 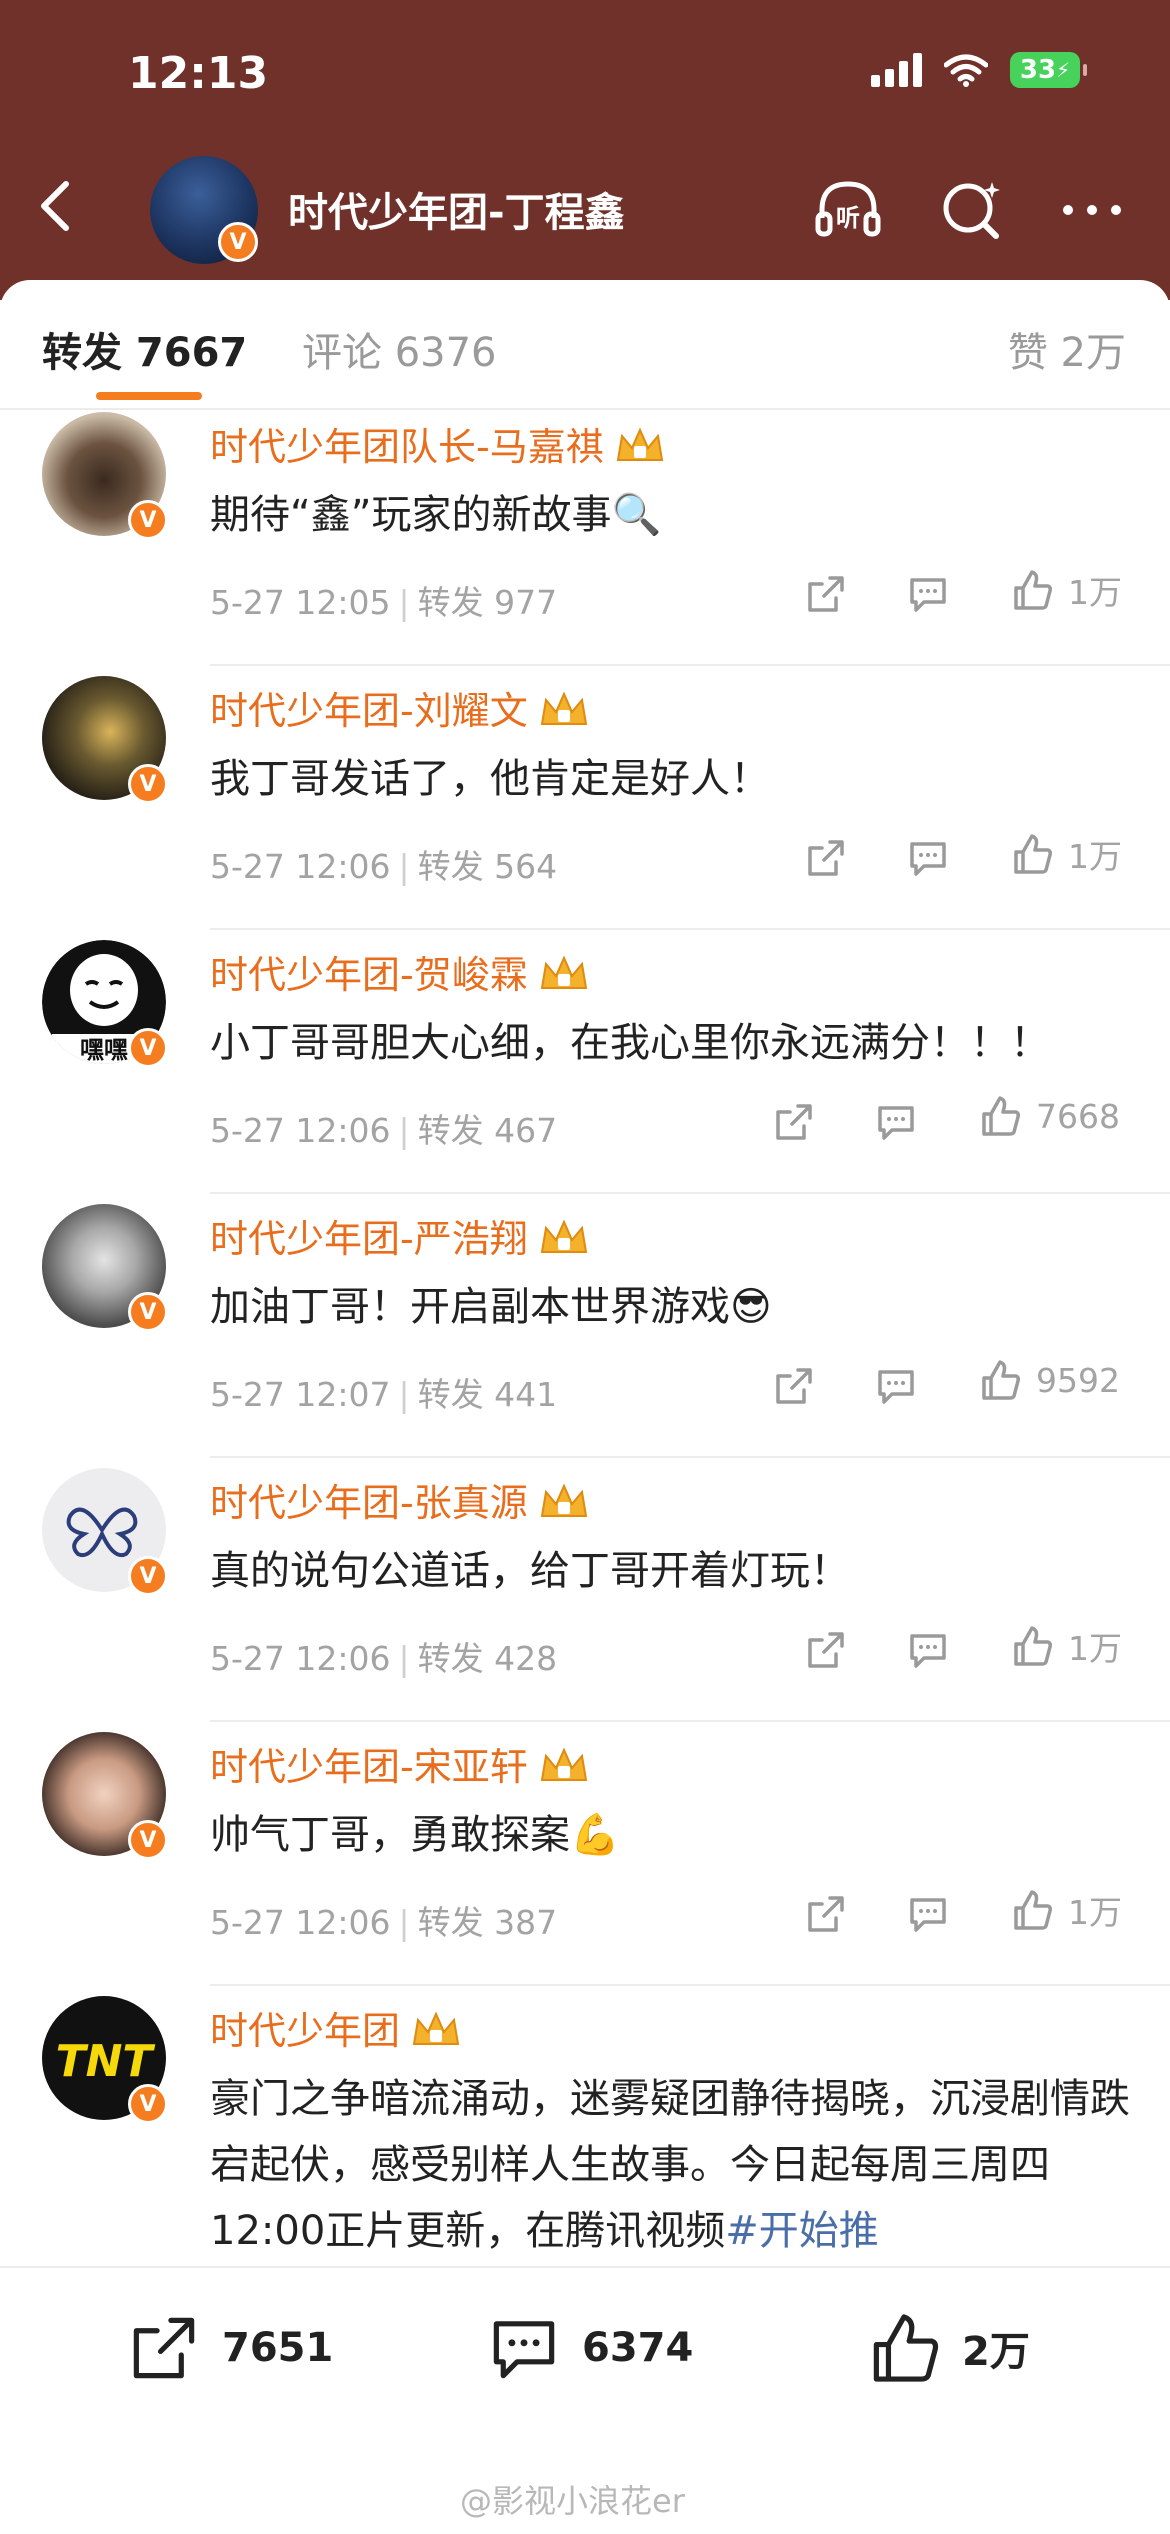 What do you see at coordinates (630, 1043) in the screenshot?
I see `comment-text: 小丁哥哥胆大心细，在我心里你永远满分！！！` at bounding box center [630, 1043].